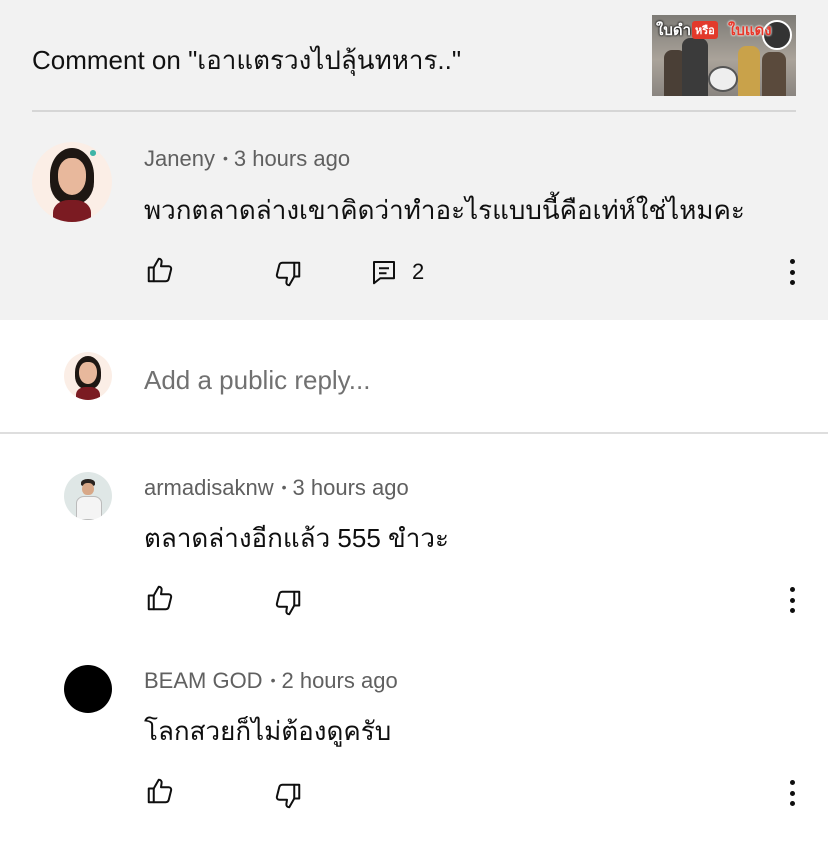 The height and width of the screenshot is (866, 828). I want to click on thumbnail-text-left: ใบดำ, so click(674, 30).